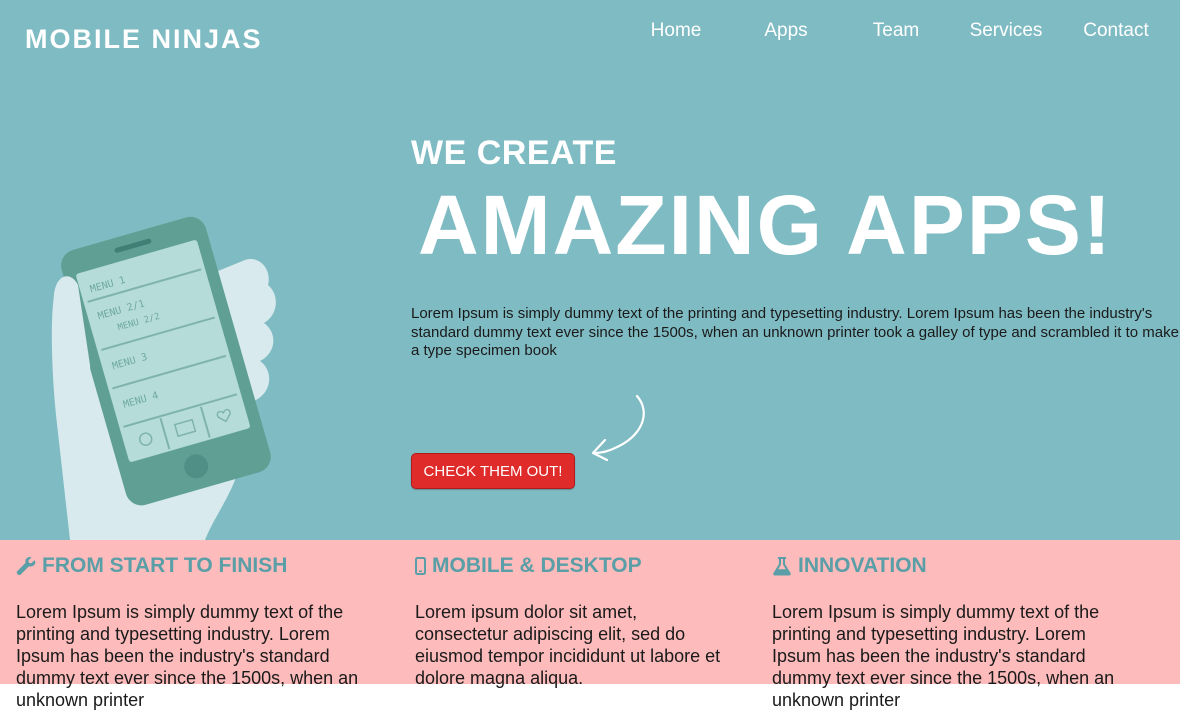  I want to click on feature-title: FROM START TO FINISH, so click(151, 566).